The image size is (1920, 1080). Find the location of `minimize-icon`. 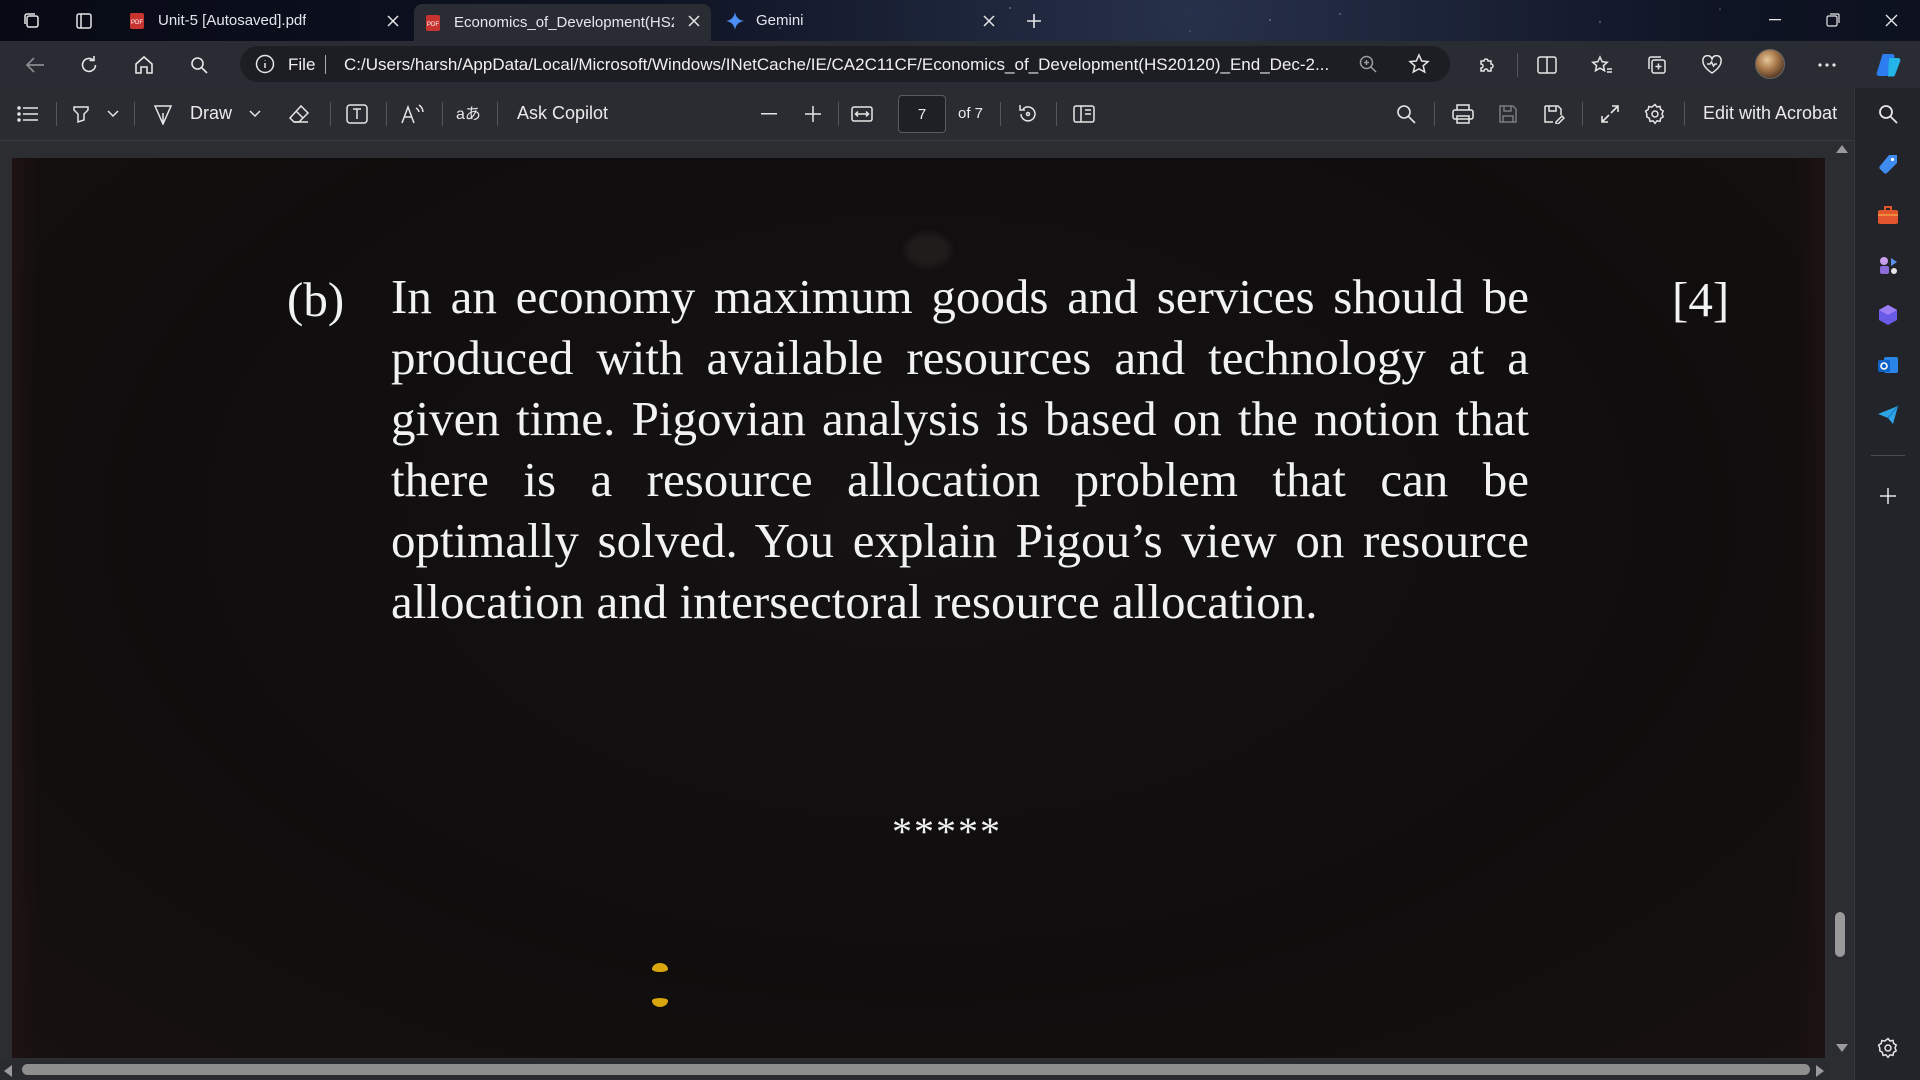

minimize-icon is located at coordinates (1775, 20).